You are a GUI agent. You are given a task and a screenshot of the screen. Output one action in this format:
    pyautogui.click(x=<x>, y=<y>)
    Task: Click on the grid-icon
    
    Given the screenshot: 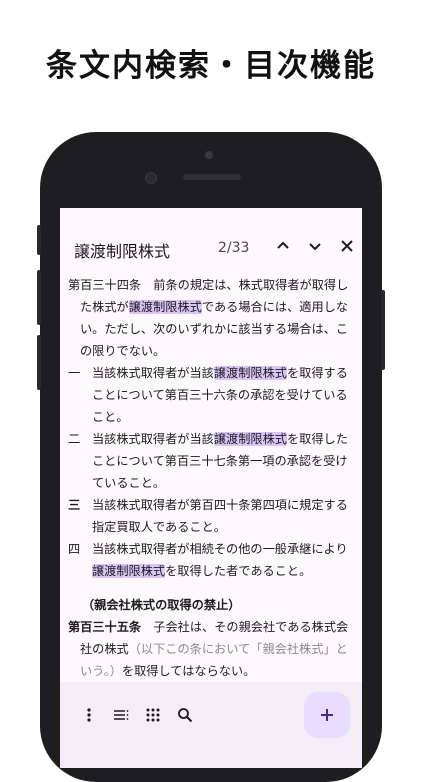 What is the action you would take?
    pyautogui.click(x=153, y=715)
    